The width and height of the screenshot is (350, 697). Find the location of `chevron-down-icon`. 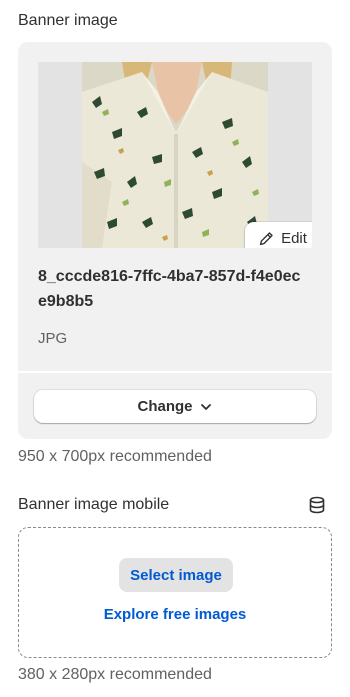

chevron-down-icon is located at coordinates (205, 406).